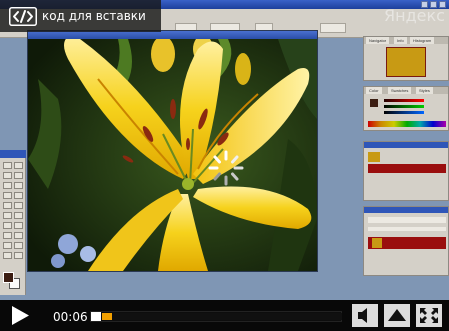  I want to click on code-brackets-icon, so click(23, 16).